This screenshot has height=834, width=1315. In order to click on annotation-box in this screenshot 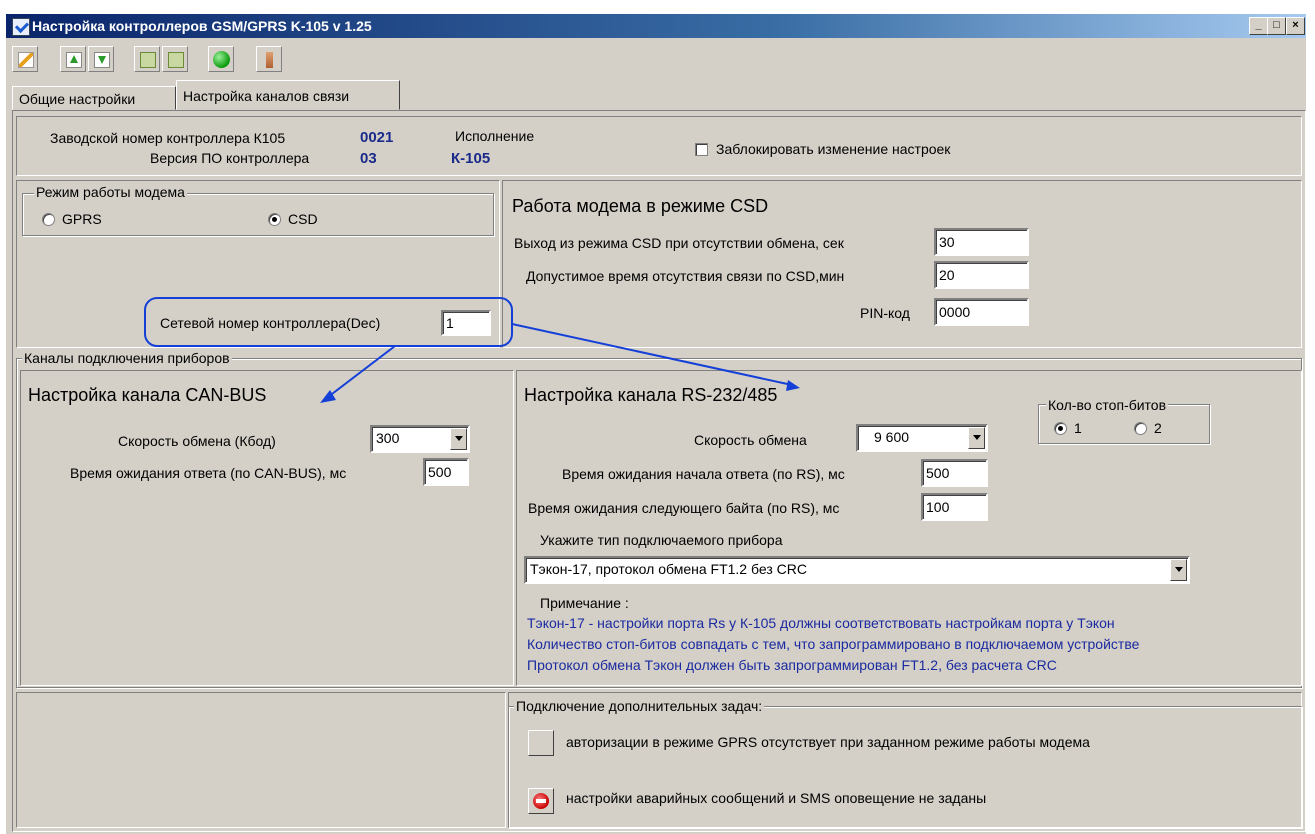, I will do `click(328, 322)`.